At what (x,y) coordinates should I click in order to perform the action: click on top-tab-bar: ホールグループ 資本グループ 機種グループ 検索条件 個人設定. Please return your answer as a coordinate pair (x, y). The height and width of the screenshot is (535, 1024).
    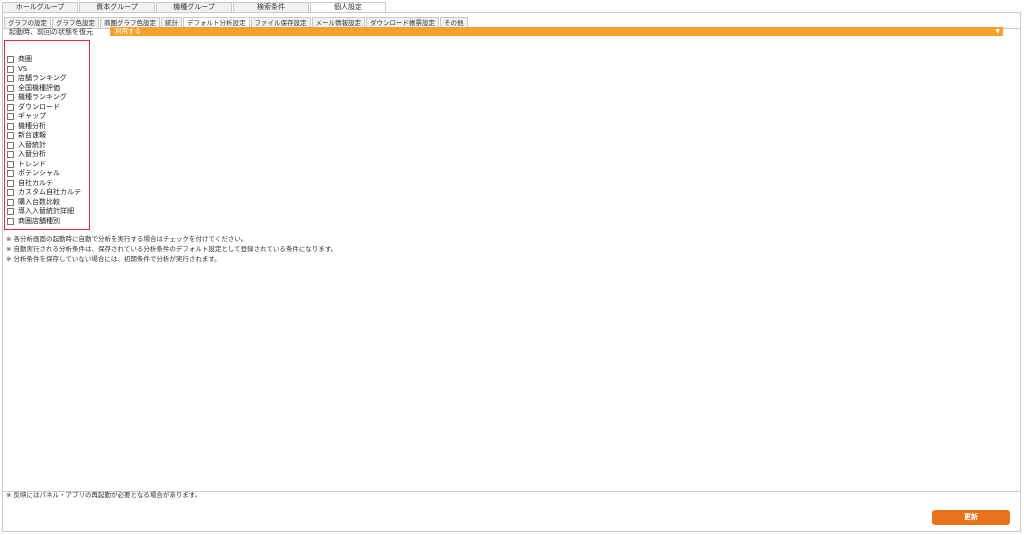
    Looking at the image, I should click on (194, 7).